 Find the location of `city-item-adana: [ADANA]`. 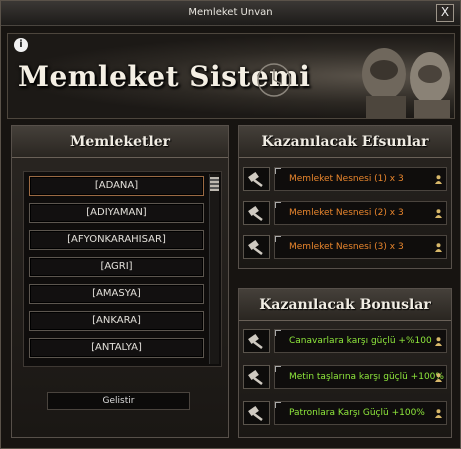

city-item-adana: [ADANA] is located at coordinates (116, 186).